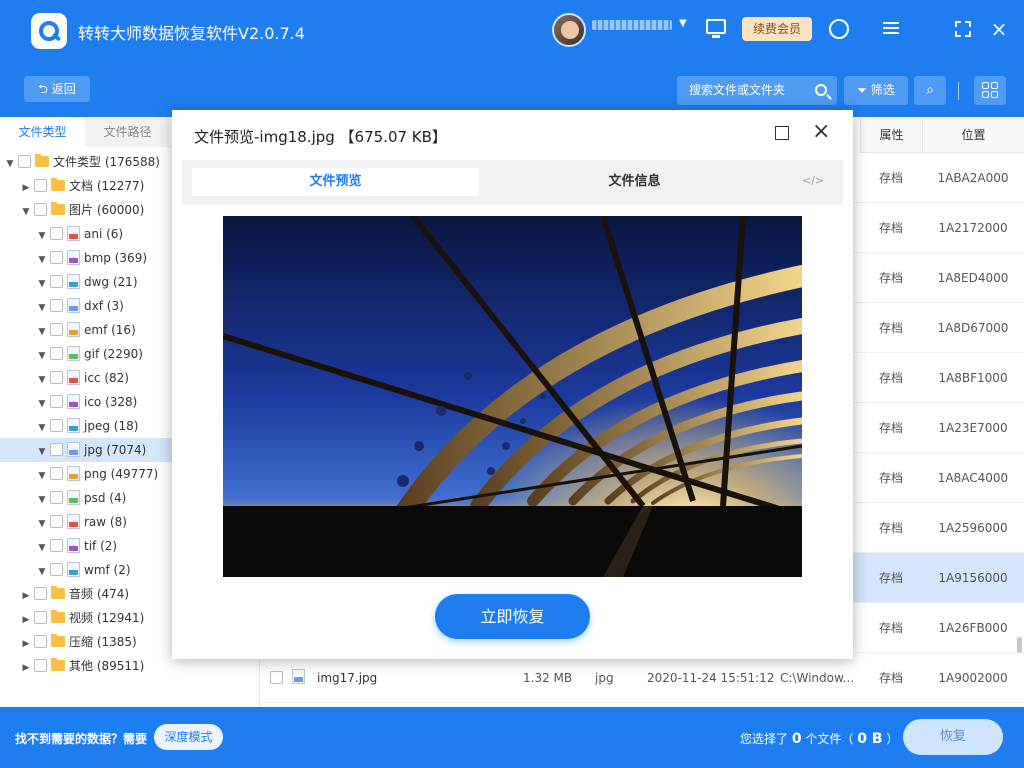 This screenshot has width=1024, height=768. I want to click on menu-icon, so click(891, 29).